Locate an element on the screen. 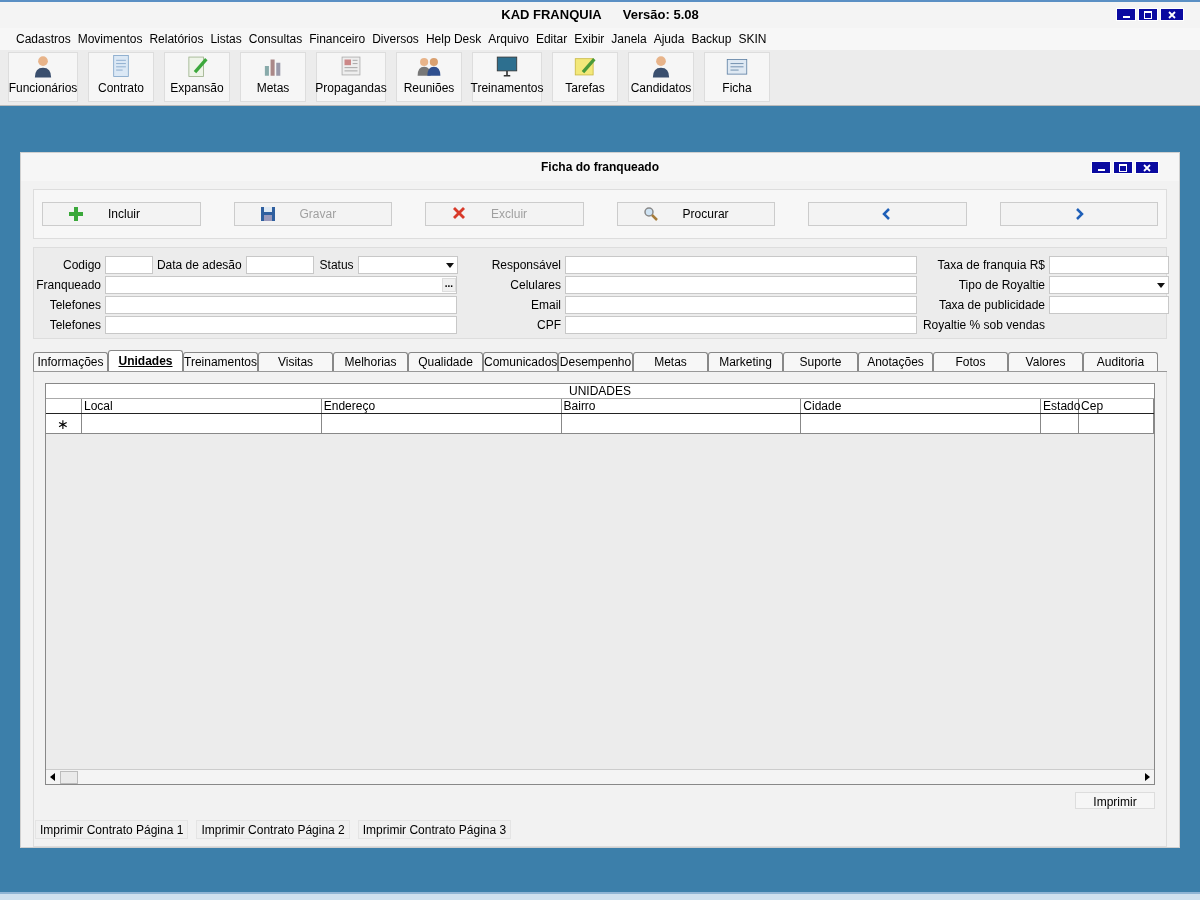 Image resolution: width=1200 pixels, height=900 pixels. toolbar-button: Reuniões is located at coordinates (429, 77).